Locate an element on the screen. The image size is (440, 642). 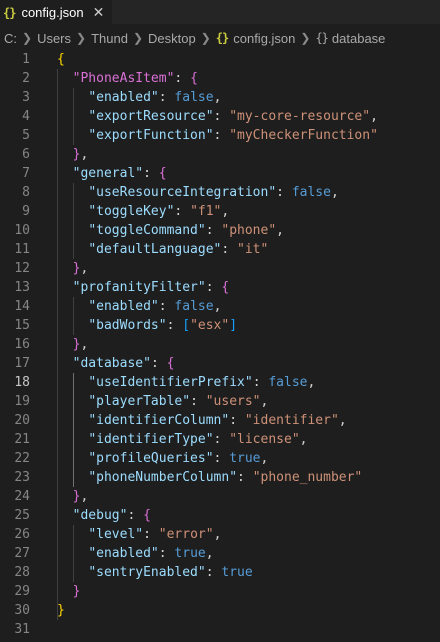
code-line: 24 }, is located at coordinates (220, 496).